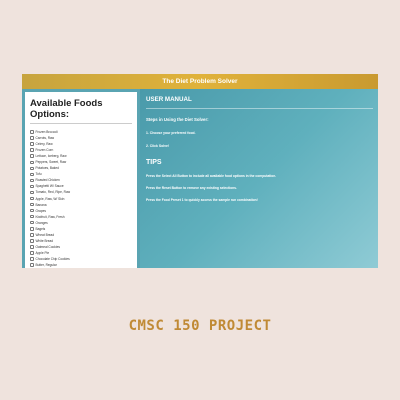  I want to click on food-label: White Bread, so click(44, 240).